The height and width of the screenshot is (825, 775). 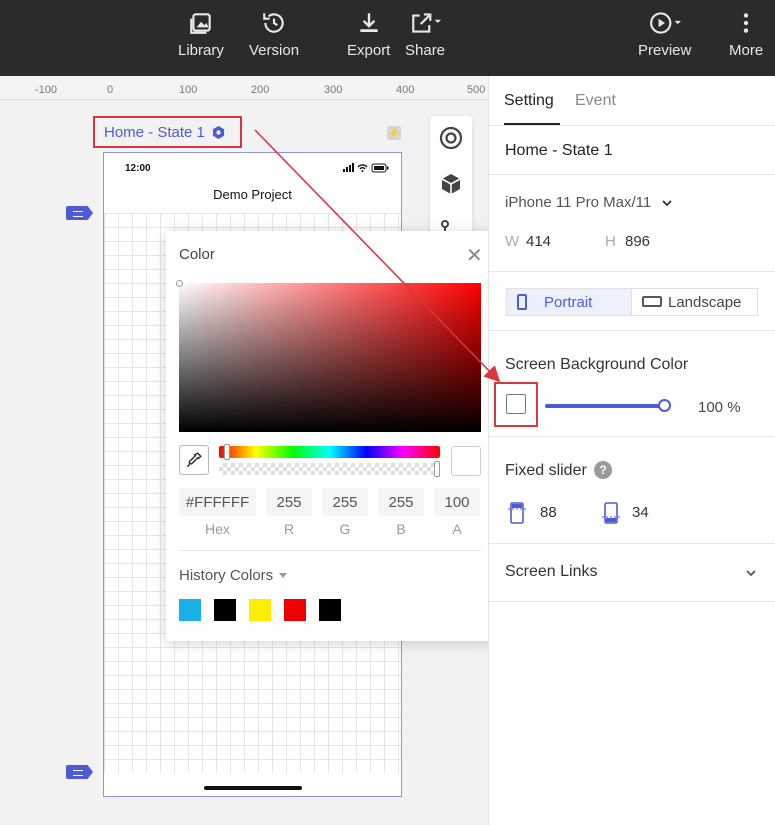 I want to click on bg-color-swatch, so click(x=516, y=404).